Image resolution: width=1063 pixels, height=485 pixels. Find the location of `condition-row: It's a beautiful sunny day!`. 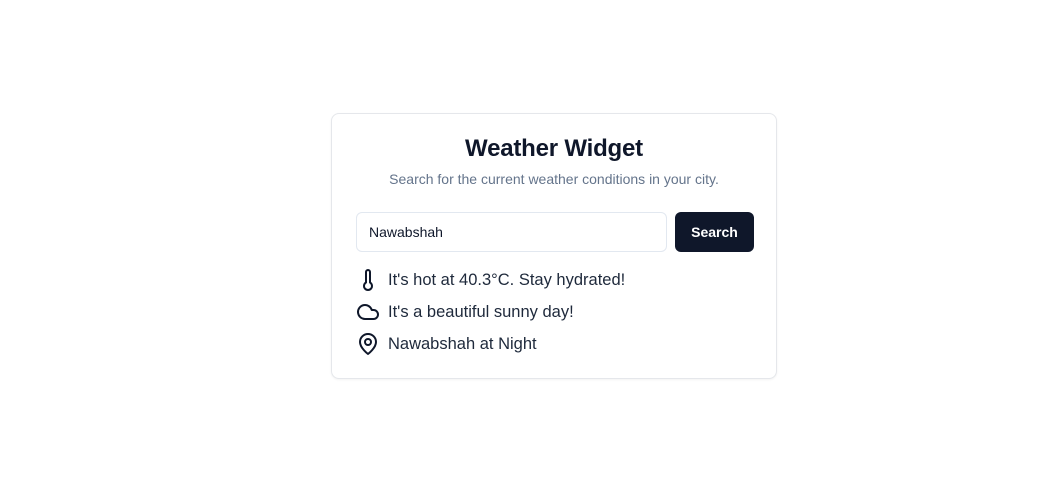

condition-row: It's a beautiful sunny day! is located at coordinates (555, 312).